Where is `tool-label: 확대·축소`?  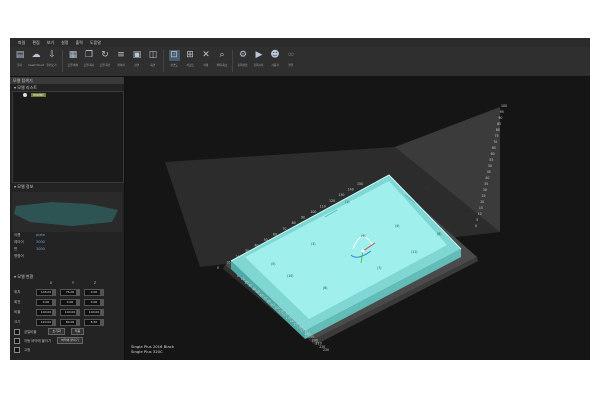
tool-label: 확대·축소 is located at coordinates (222, 65).